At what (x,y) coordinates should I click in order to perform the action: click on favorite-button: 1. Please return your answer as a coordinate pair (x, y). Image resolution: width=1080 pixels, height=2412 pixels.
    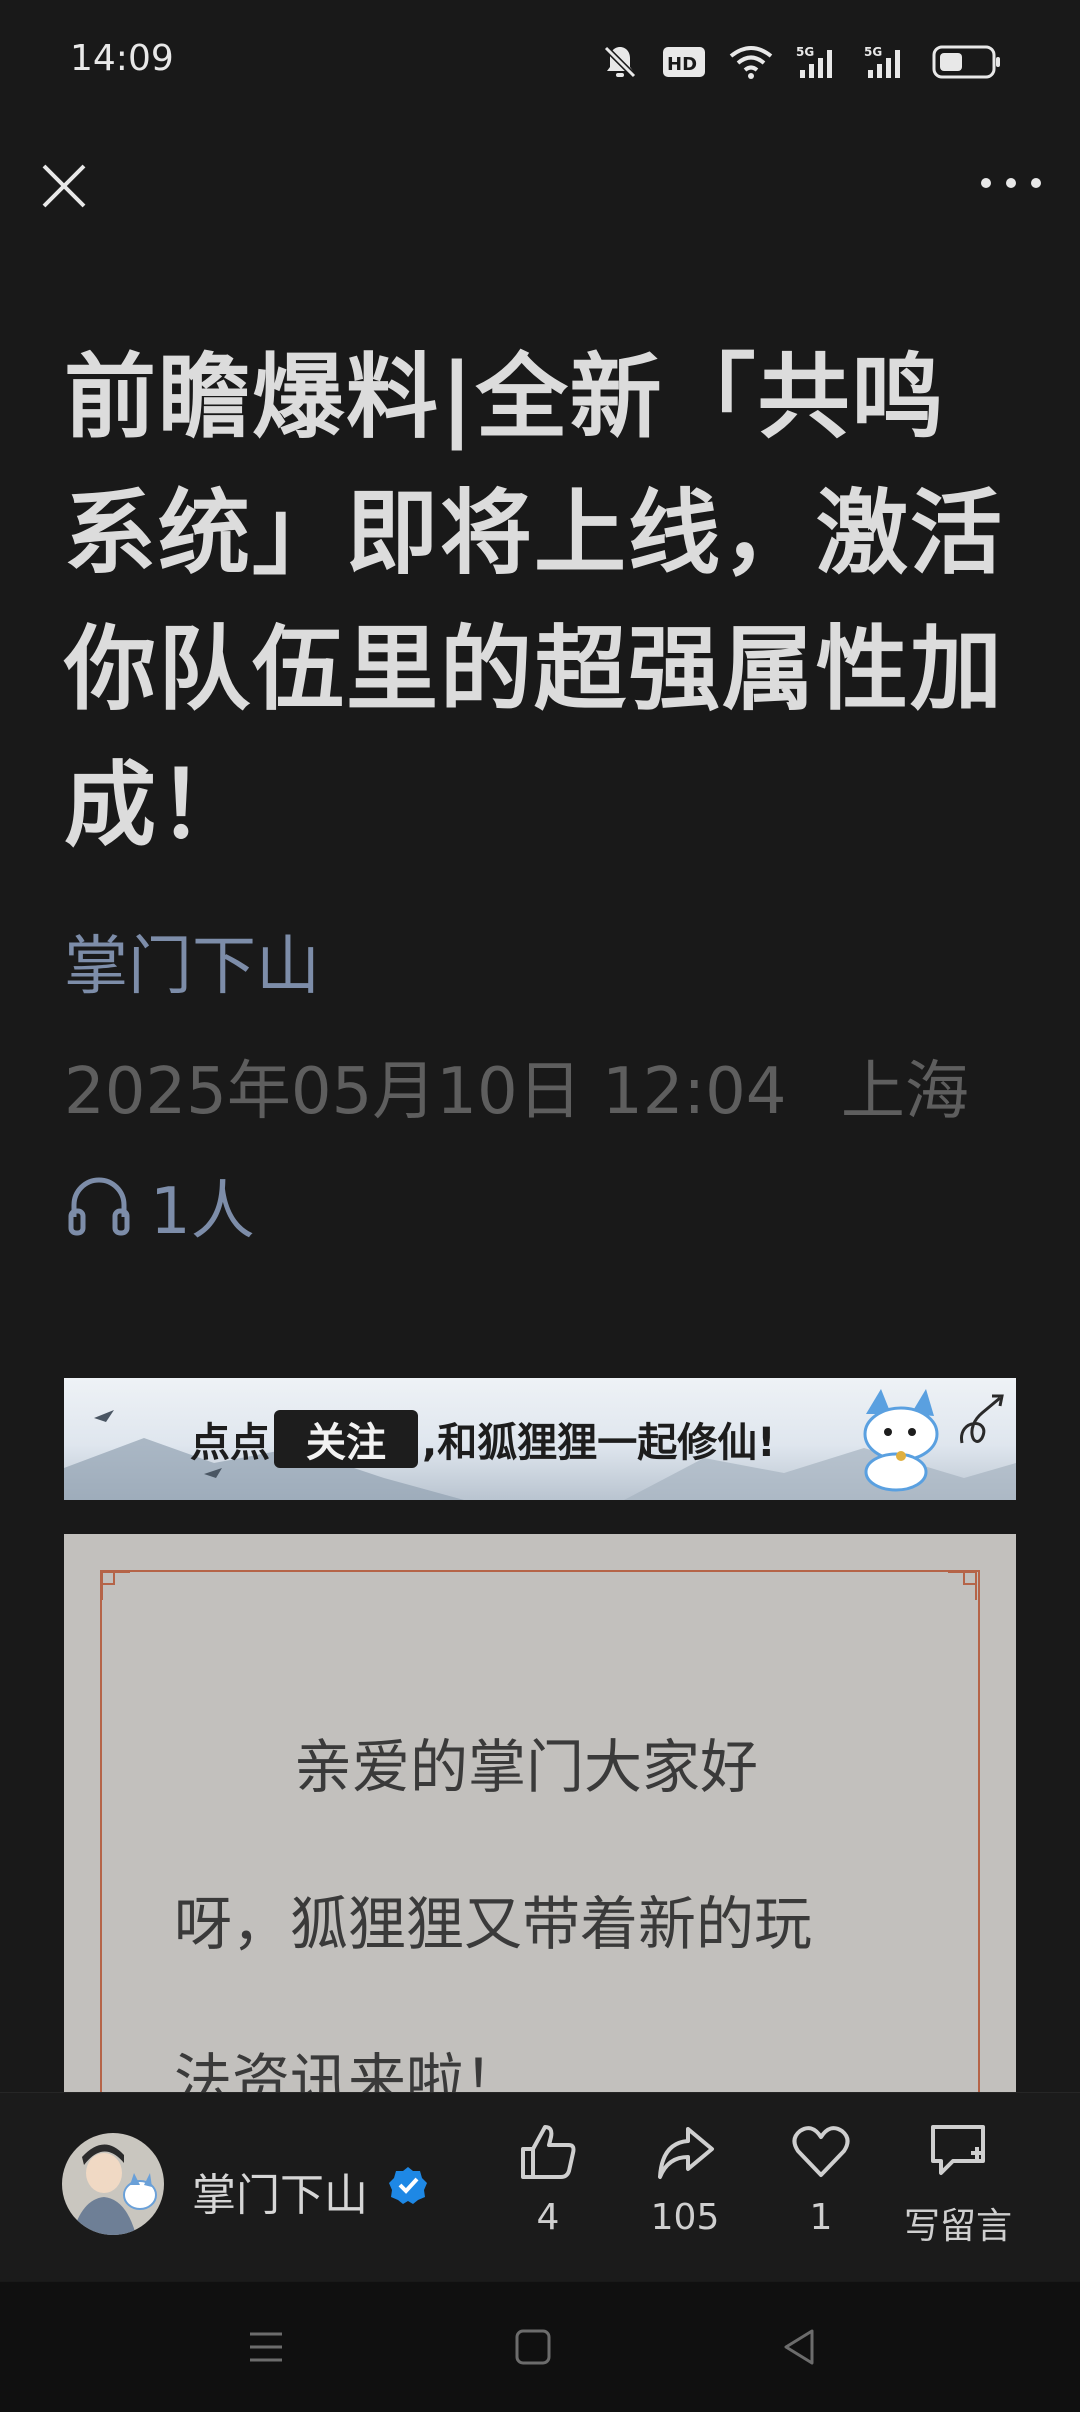
    Looking at the image, I should click on (821, 2179).